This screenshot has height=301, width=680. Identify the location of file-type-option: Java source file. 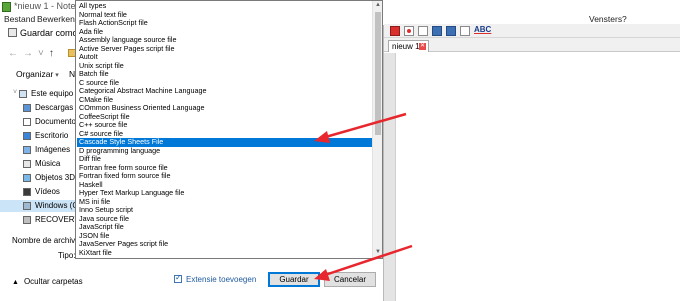
(224, 219).